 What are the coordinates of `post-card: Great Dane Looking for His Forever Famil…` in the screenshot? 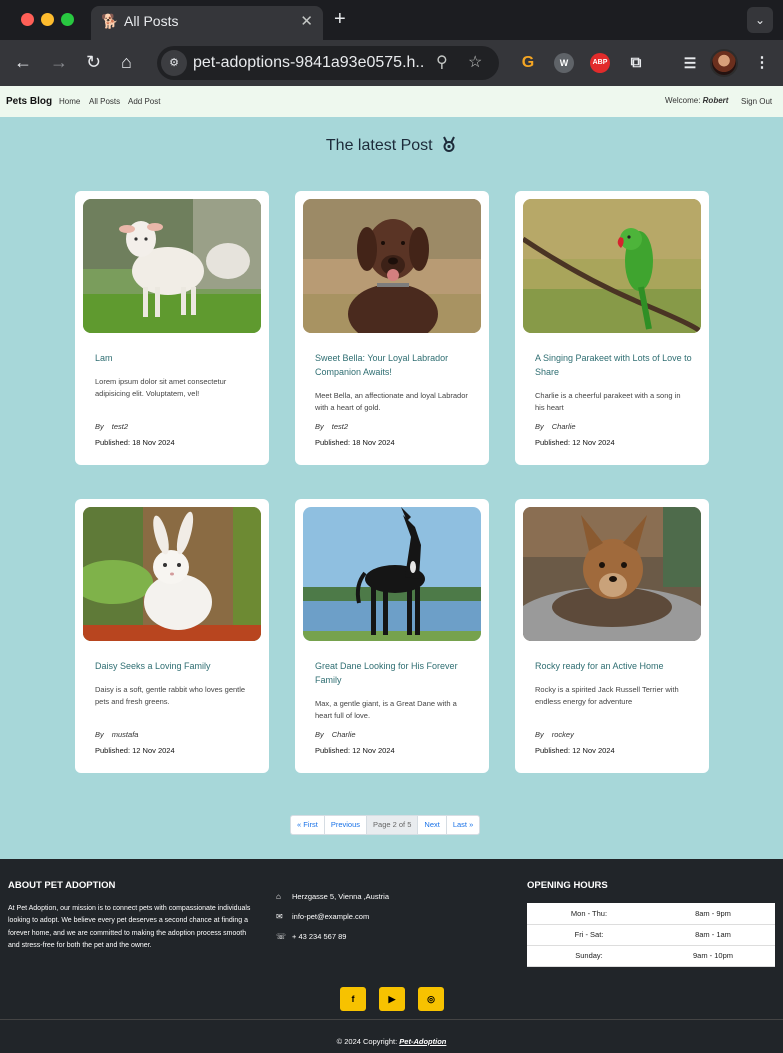 It's located at (392, 636).